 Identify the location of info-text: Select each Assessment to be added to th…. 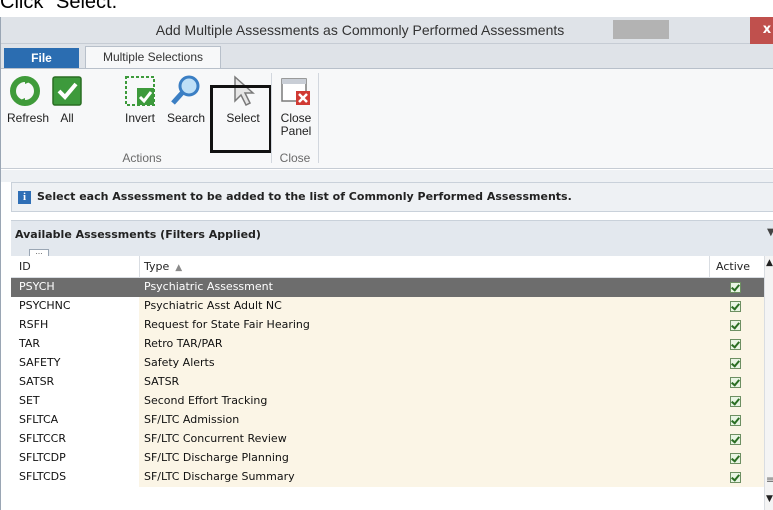
(304, 196).